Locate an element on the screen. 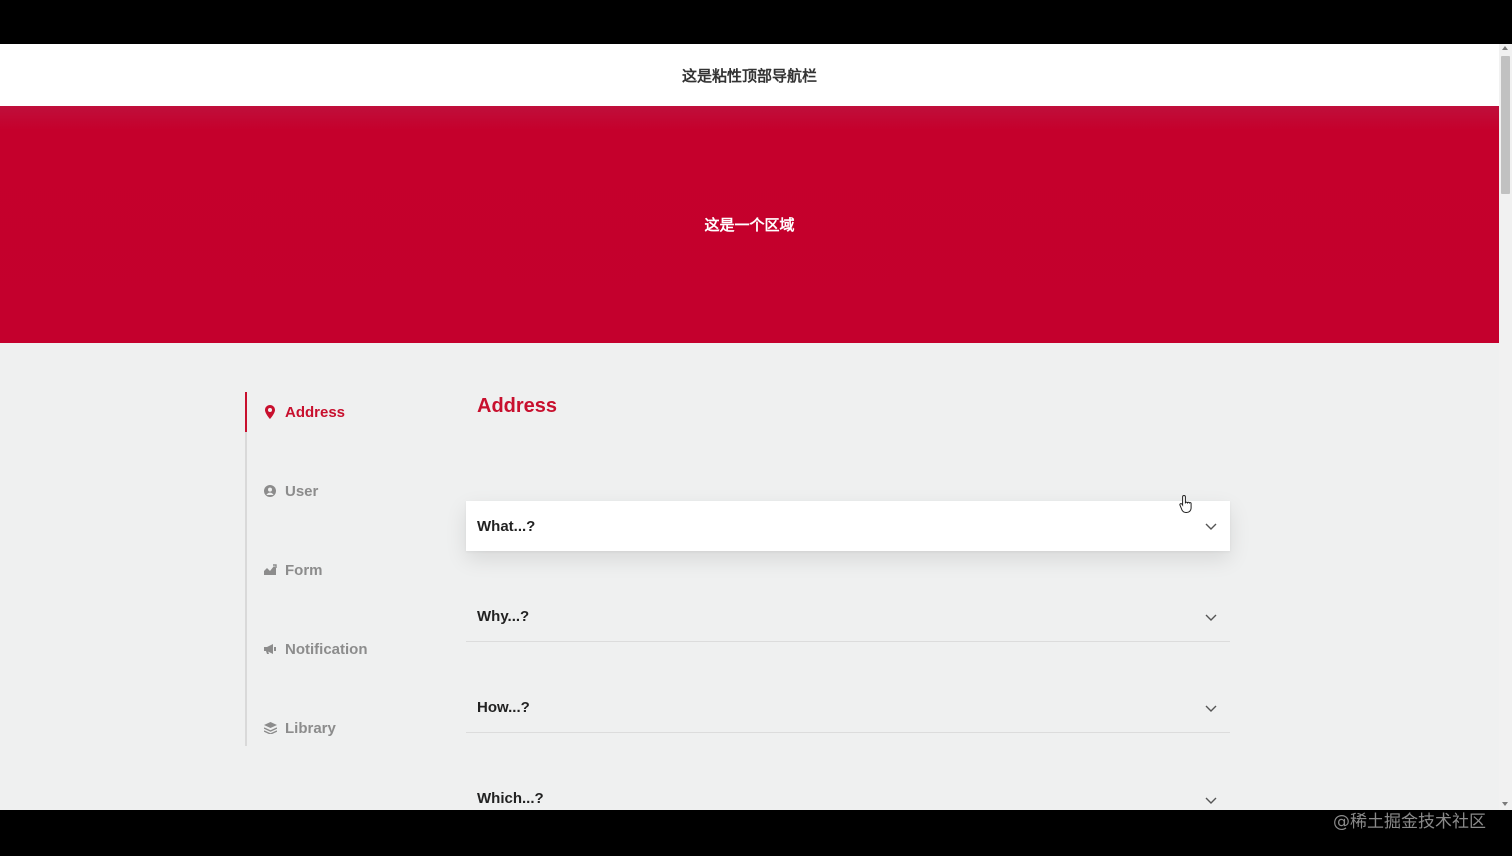  sidenav-item-label: Notification is located at coordinates (326, 649).